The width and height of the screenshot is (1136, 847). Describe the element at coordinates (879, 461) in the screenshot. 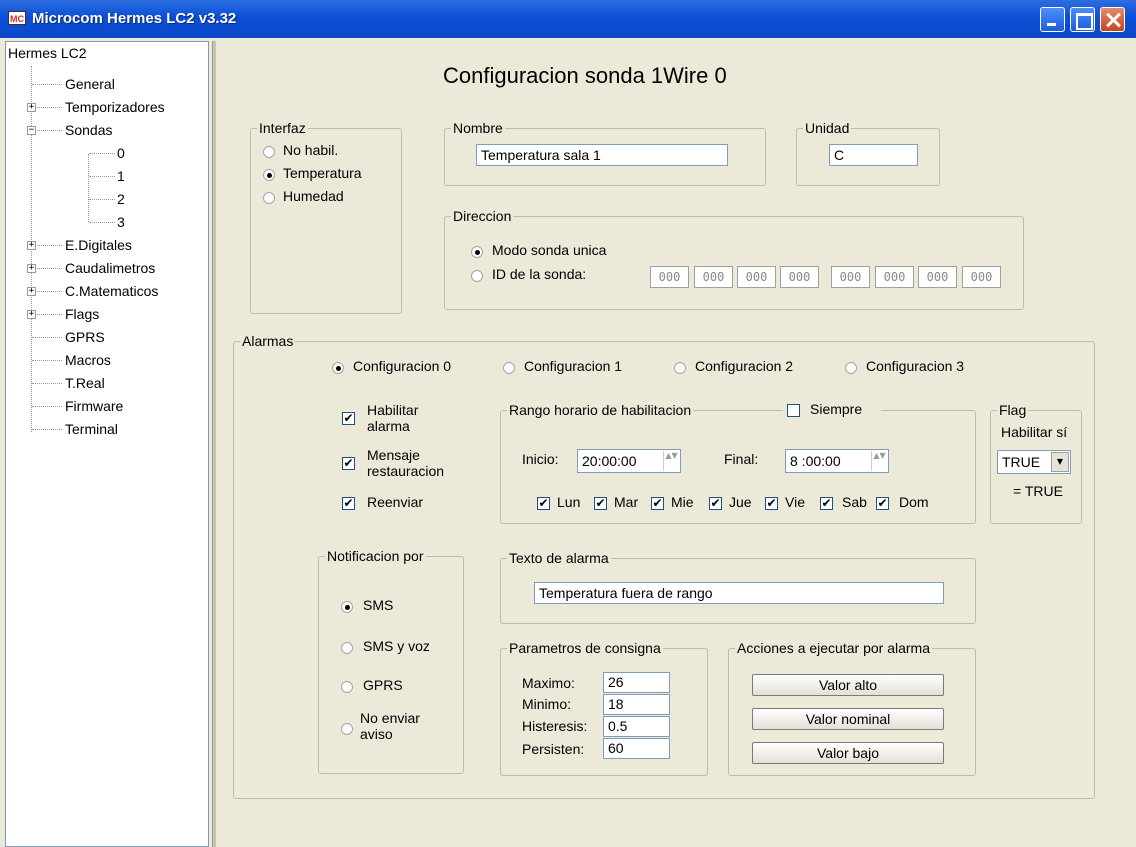

I see `final-spin-arrows-icon: ▲▼` at that location.